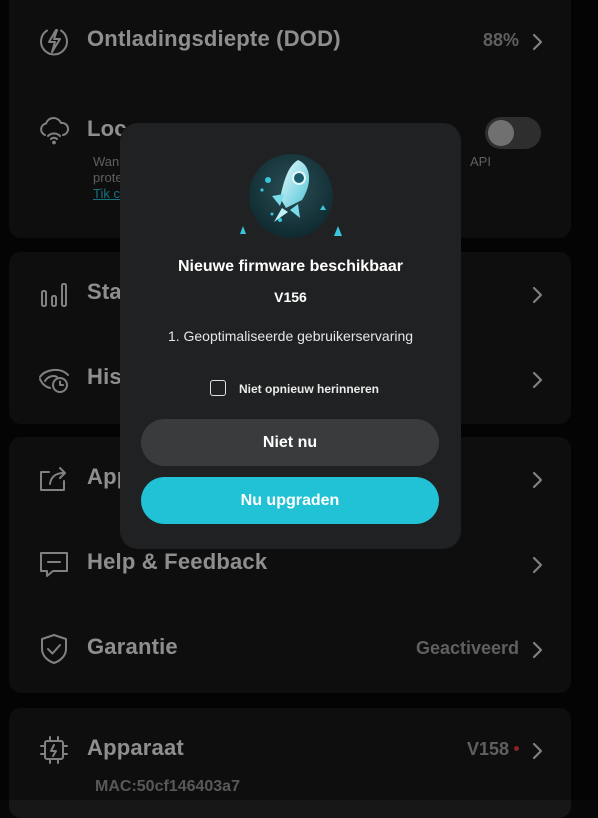  I want to click on dont-remind-checkbox, so click(218, 388).